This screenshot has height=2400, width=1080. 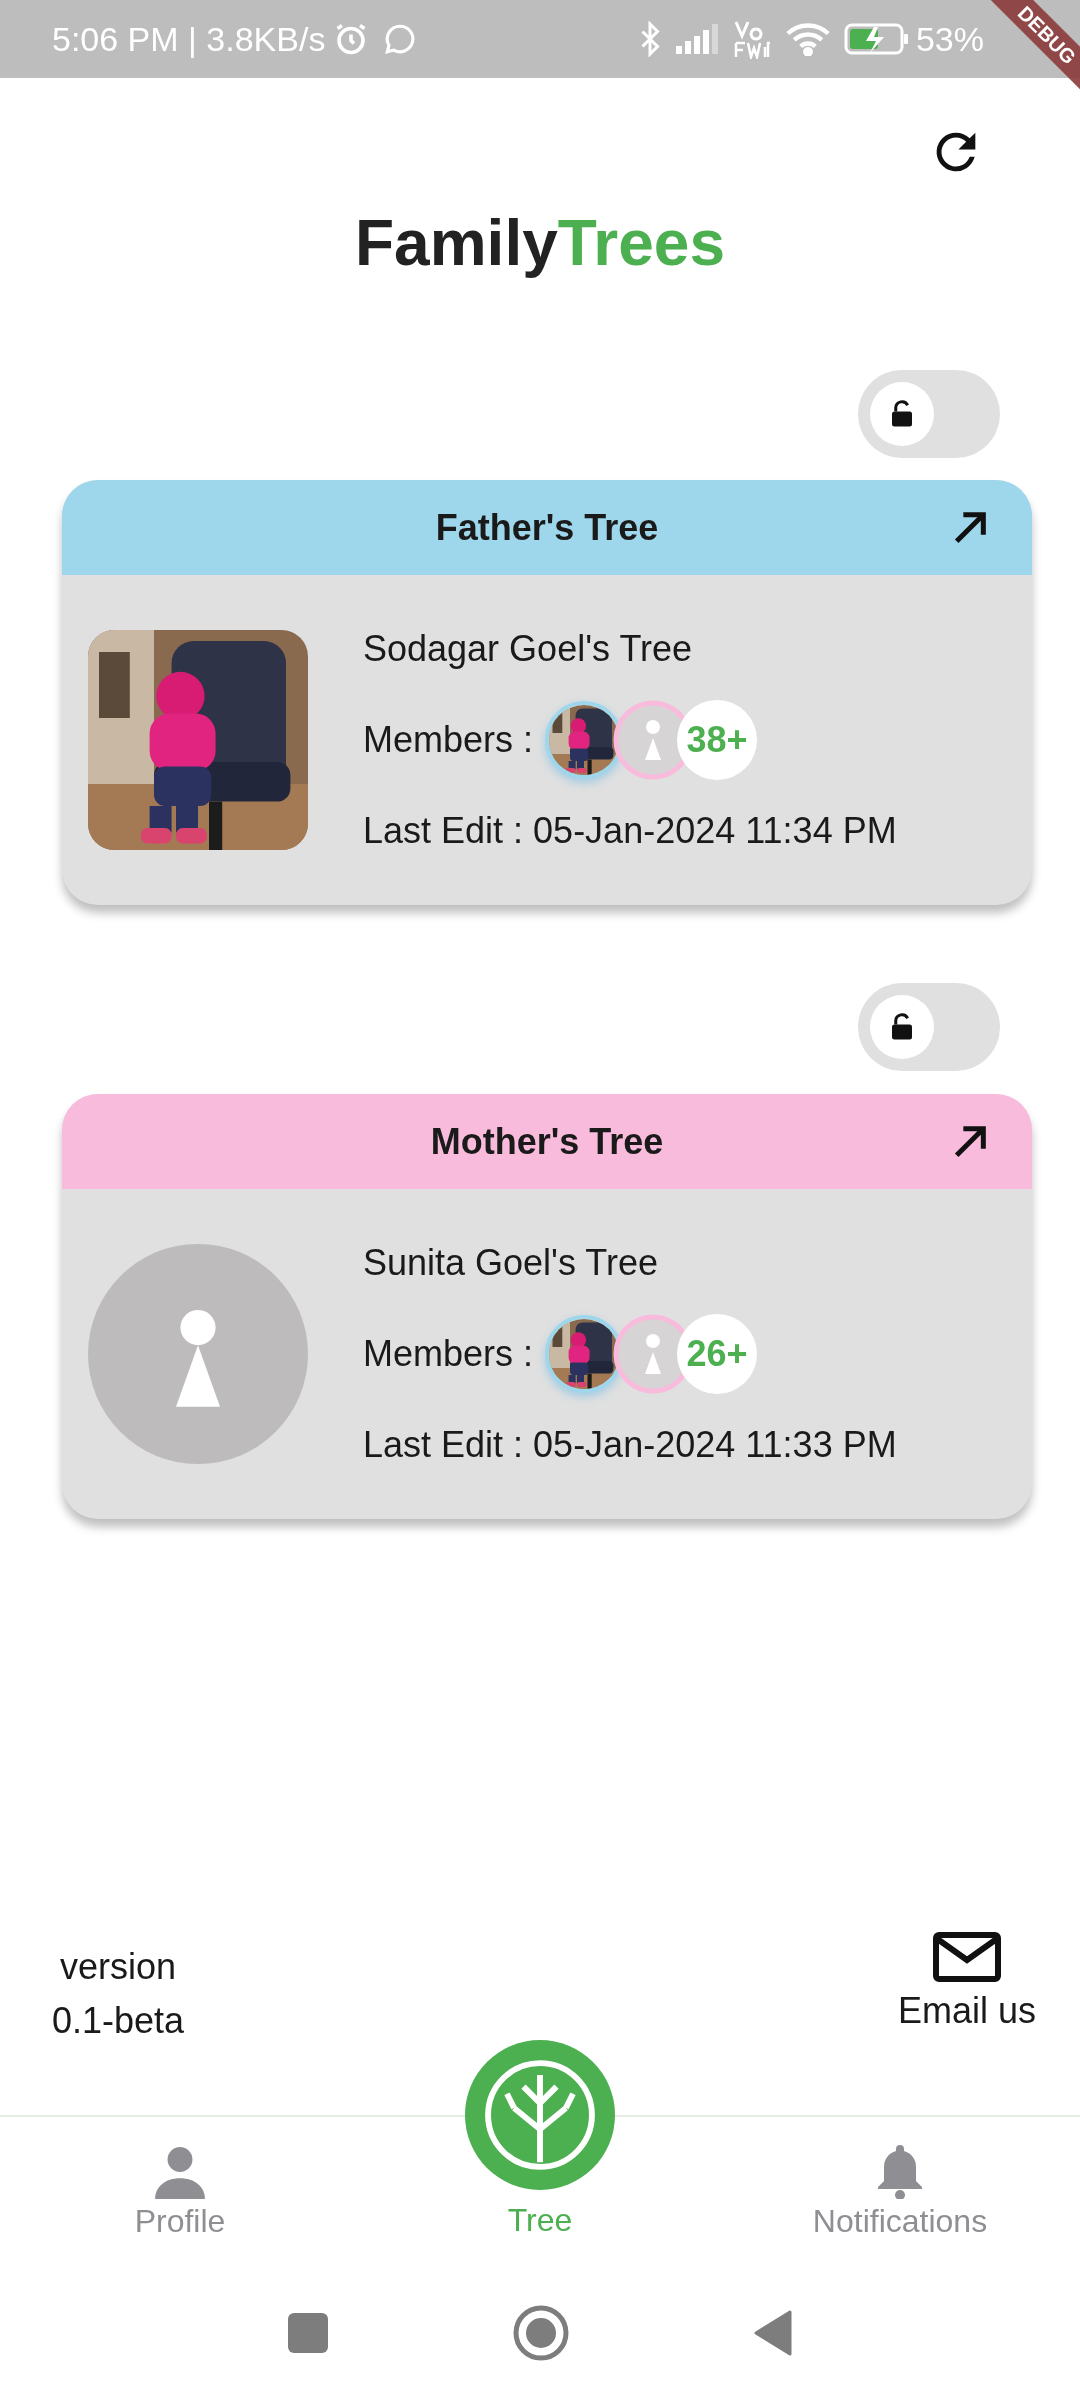 What do you see at coordinates (717, 740) in the screenshot?
I see `member-count: 38+` at bounding box center [717, 740].